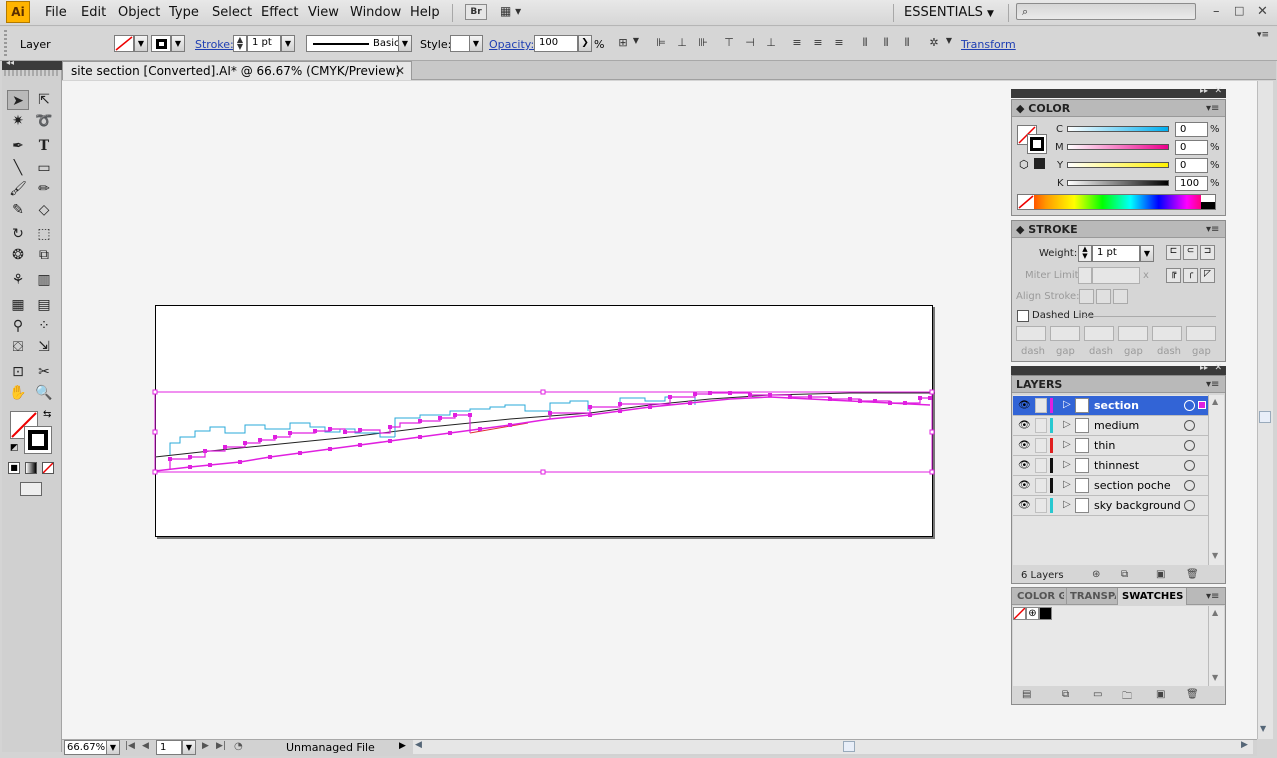 The width and height of the screenshot is (1277, 758). Describe the element at coordinates (18, 146) in the screenshot. I see `pen-tool: ✒` at that location.